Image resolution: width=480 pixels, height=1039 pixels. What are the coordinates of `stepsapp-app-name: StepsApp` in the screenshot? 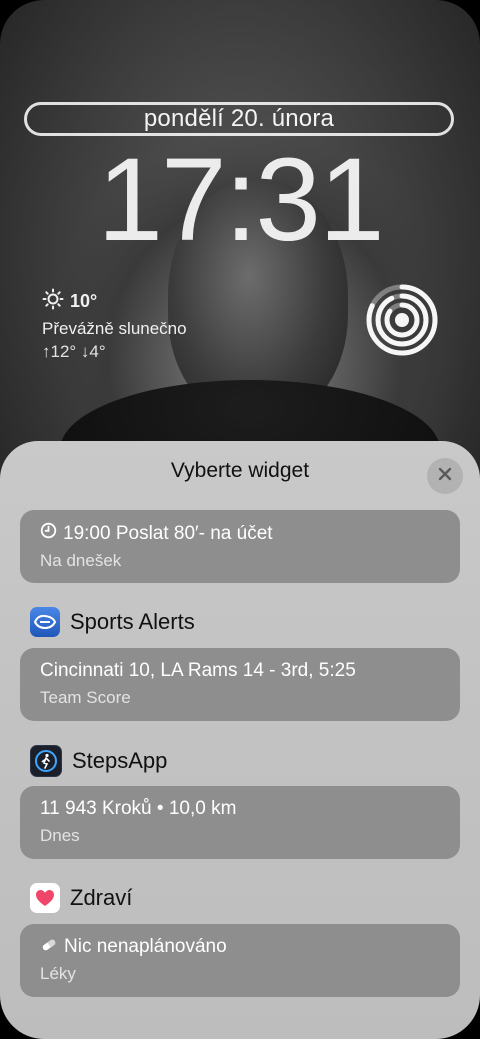 It's located at (120, 760).